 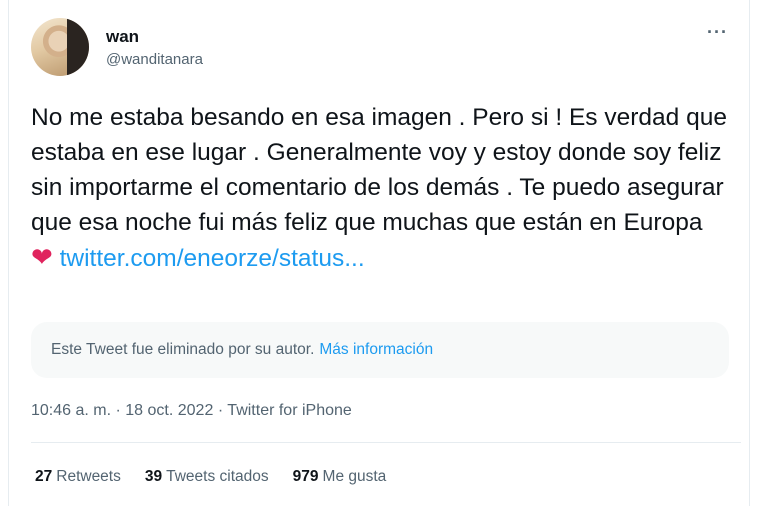 I want to click on retweets-stat: 27 Retweets, so click(x=78, y=477).